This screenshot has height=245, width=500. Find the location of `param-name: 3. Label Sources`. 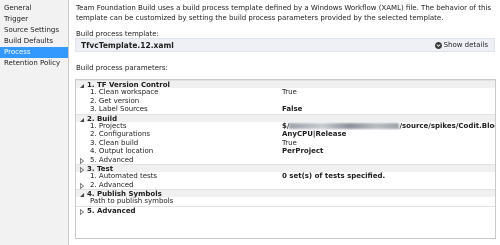

param-name: 3. Label Sources is located at coordinates (119, 109).